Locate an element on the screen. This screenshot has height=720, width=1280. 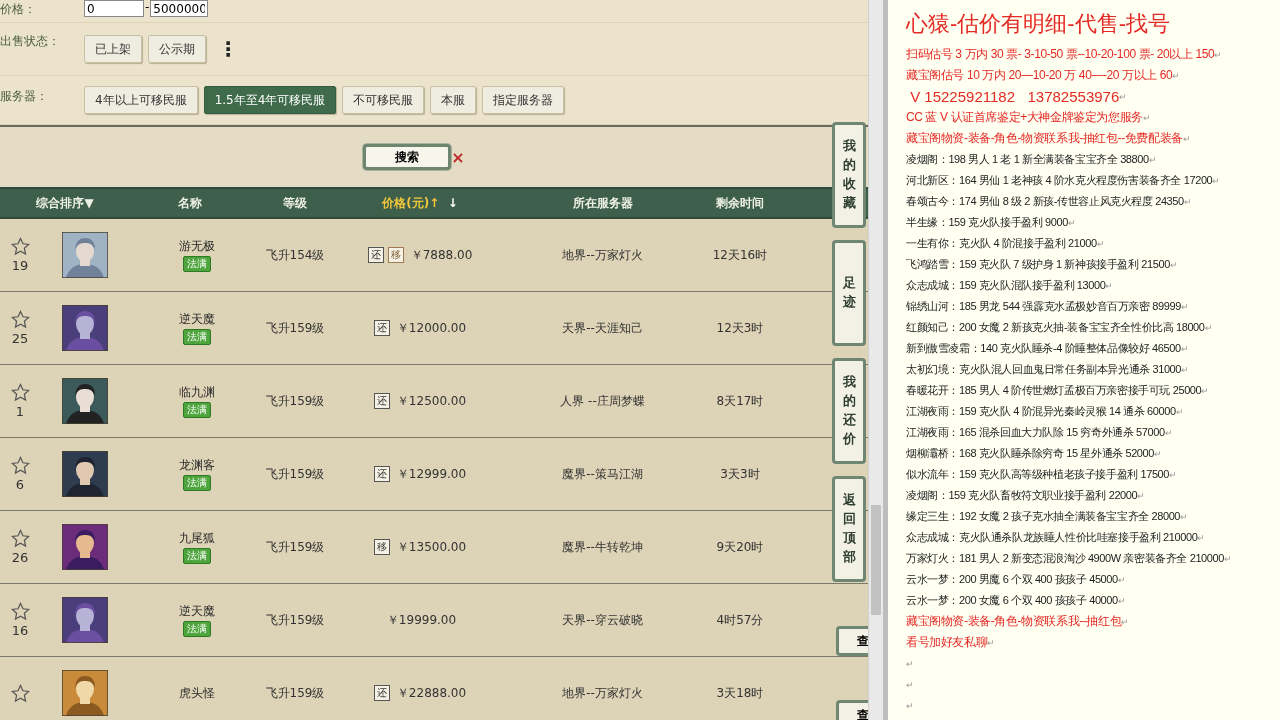
price-max-field: 5000000 is located at coordinates (179, 8).